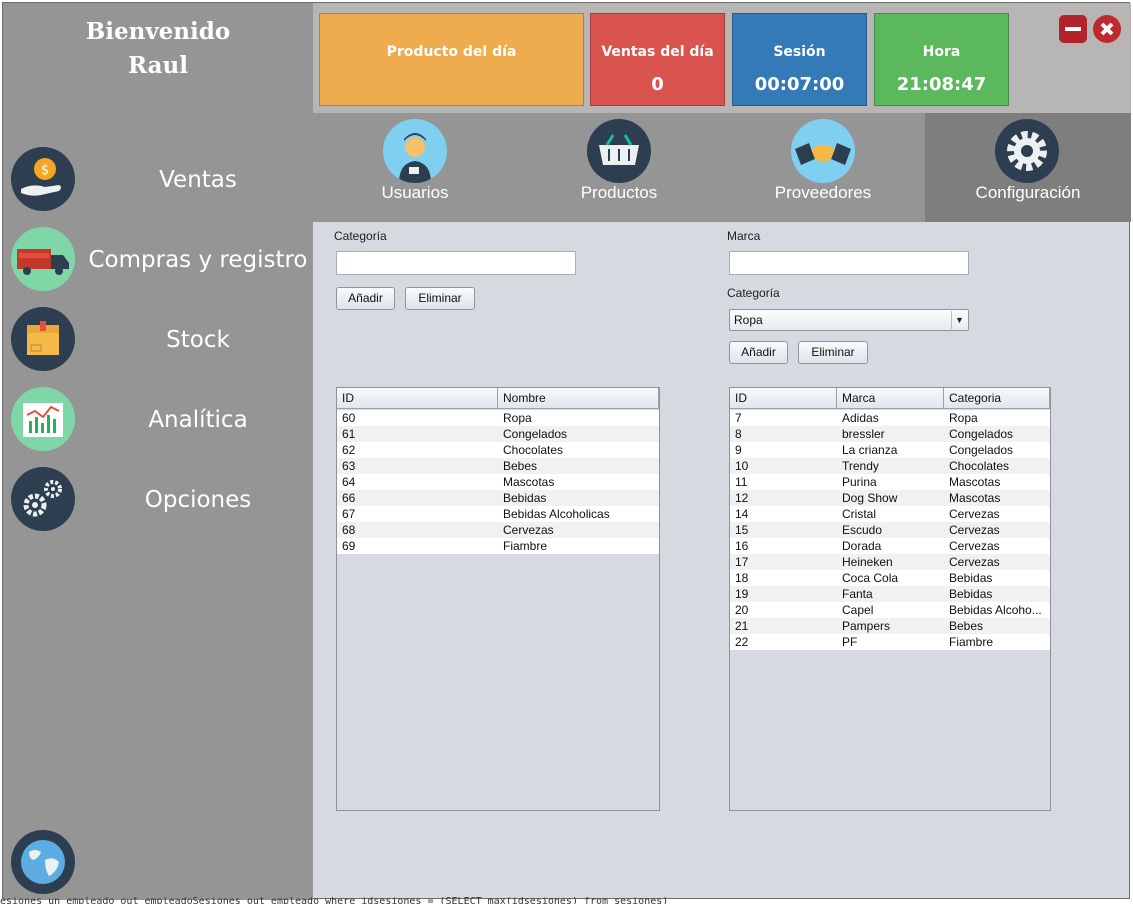 This screenshot has width=1133, height=904. What do you see at coordinates (971, 642) in the screenshot?
I see `table-cell: Fiambre` at bounding box center [971, 642].